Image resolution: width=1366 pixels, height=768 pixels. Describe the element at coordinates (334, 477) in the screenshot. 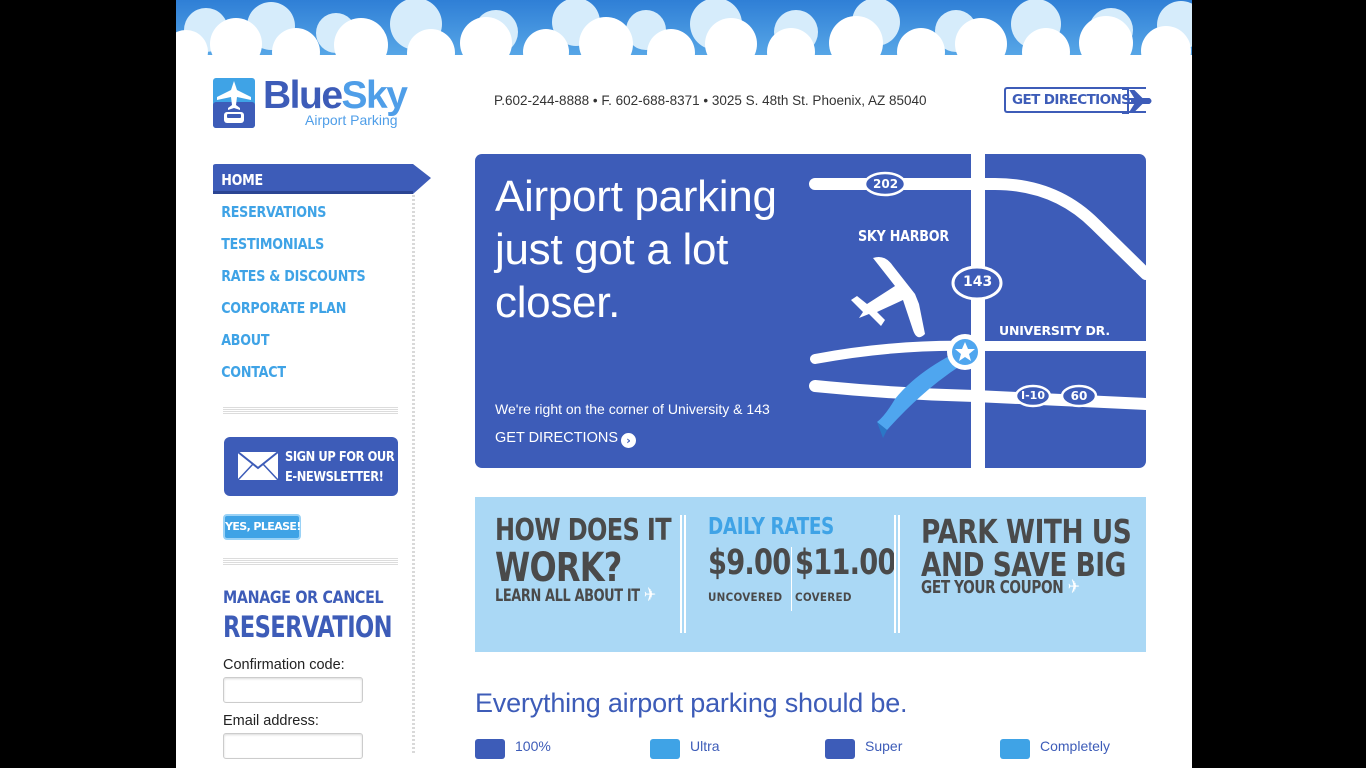

I see `newsletter-line-2: E-NEWSLETTER!` at that location.